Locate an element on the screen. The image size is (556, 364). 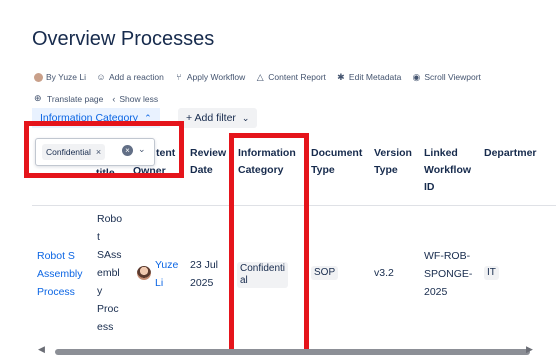
department-tag: IT is located at coordinates (491, 273).